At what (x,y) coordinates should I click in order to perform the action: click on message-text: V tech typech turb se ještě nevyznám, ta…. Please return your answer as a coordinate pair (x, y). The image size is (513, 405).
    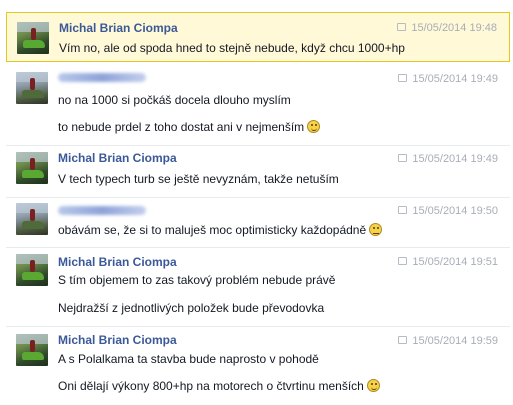
    Looking at the image, I should click on (198, 179).